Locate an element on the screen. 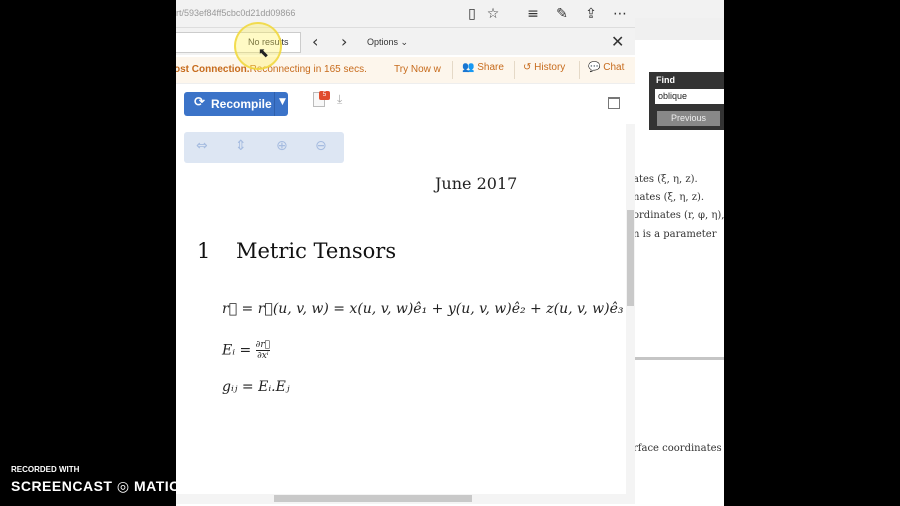  section-title: Metric Tensors is located at coordinates (316, 251).